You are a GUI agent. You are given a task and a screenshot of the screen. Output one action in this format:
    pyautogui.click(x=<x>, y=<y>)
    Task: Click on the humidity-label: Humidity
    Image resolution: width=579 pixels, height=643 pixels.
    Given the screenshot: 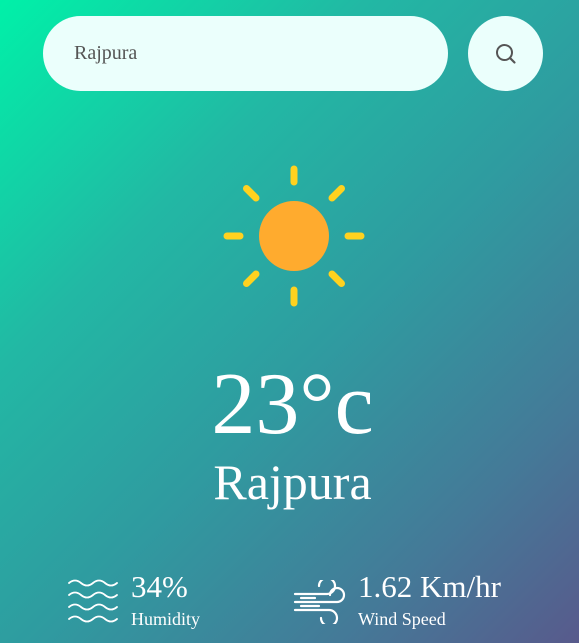 What is the action you would take?
    pyautogui.click(x=166, y=619)
    